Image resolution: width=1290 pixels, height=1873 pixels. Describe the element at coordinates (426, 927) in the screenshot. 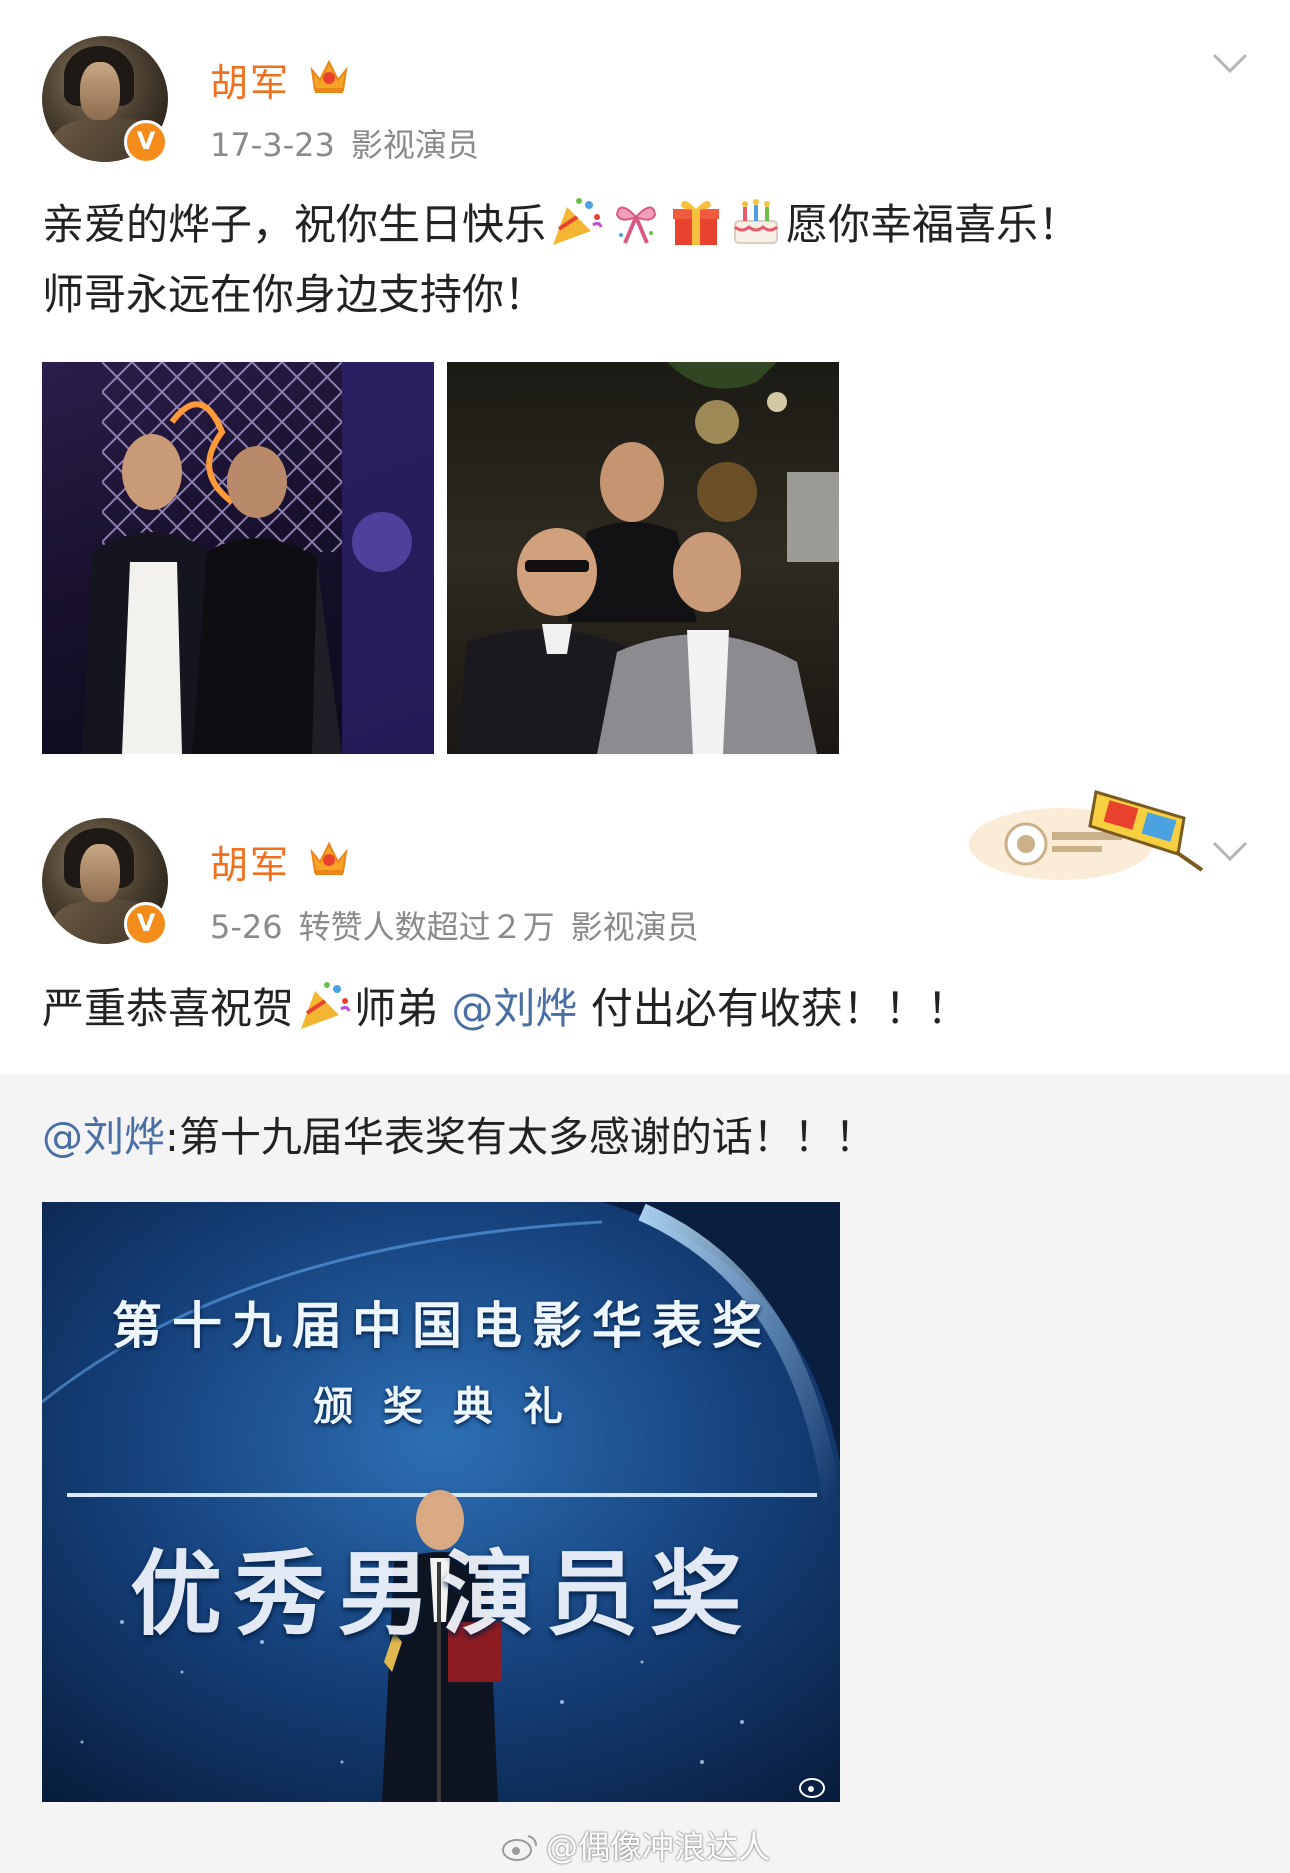

I see `post-stats: 转赞人数超过２万` at that location.